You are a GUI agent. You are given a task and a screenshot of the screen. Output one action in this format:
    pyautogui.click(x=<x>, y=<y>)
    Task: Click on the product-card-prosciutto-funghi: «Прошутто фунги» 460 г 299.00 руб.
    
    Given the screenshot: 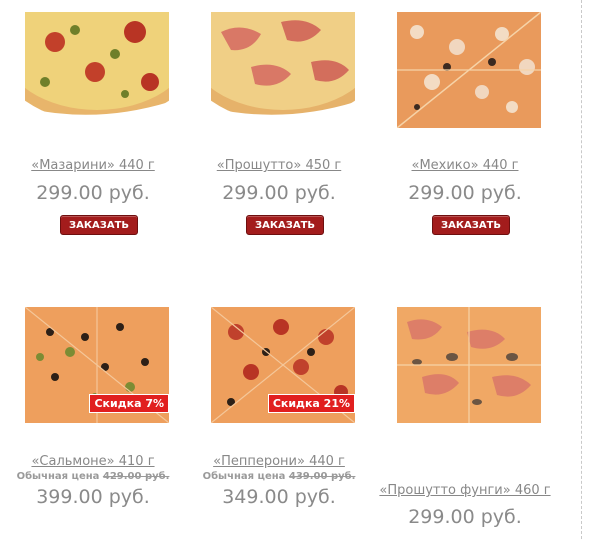 What is the action you would take?
    pyautogui.click(x=465, y=419)
    